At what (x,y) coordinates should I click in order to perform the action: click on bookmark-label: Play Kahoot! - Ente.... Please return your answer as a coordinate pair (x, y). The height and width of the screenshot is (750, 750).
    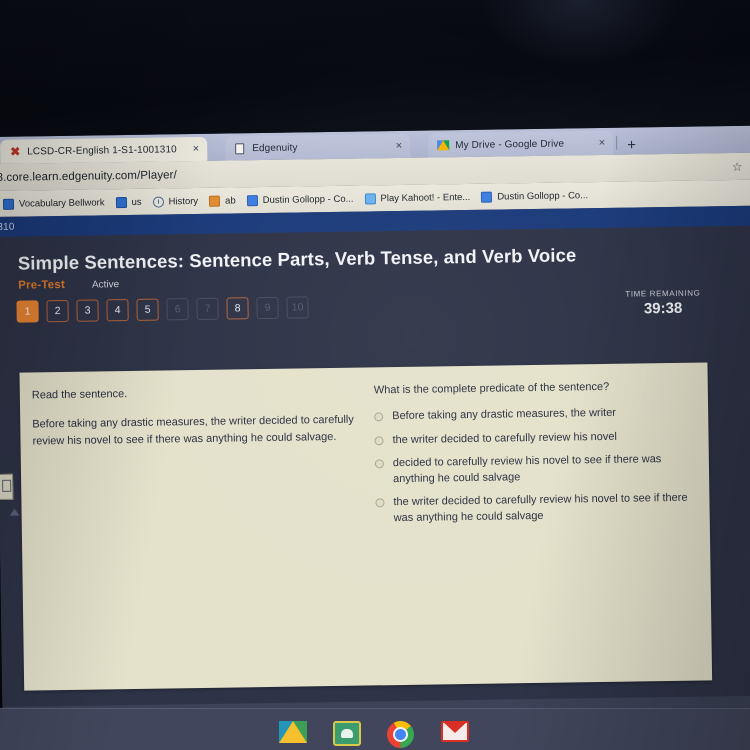
    Looking at the image, I should click on (425, 197).